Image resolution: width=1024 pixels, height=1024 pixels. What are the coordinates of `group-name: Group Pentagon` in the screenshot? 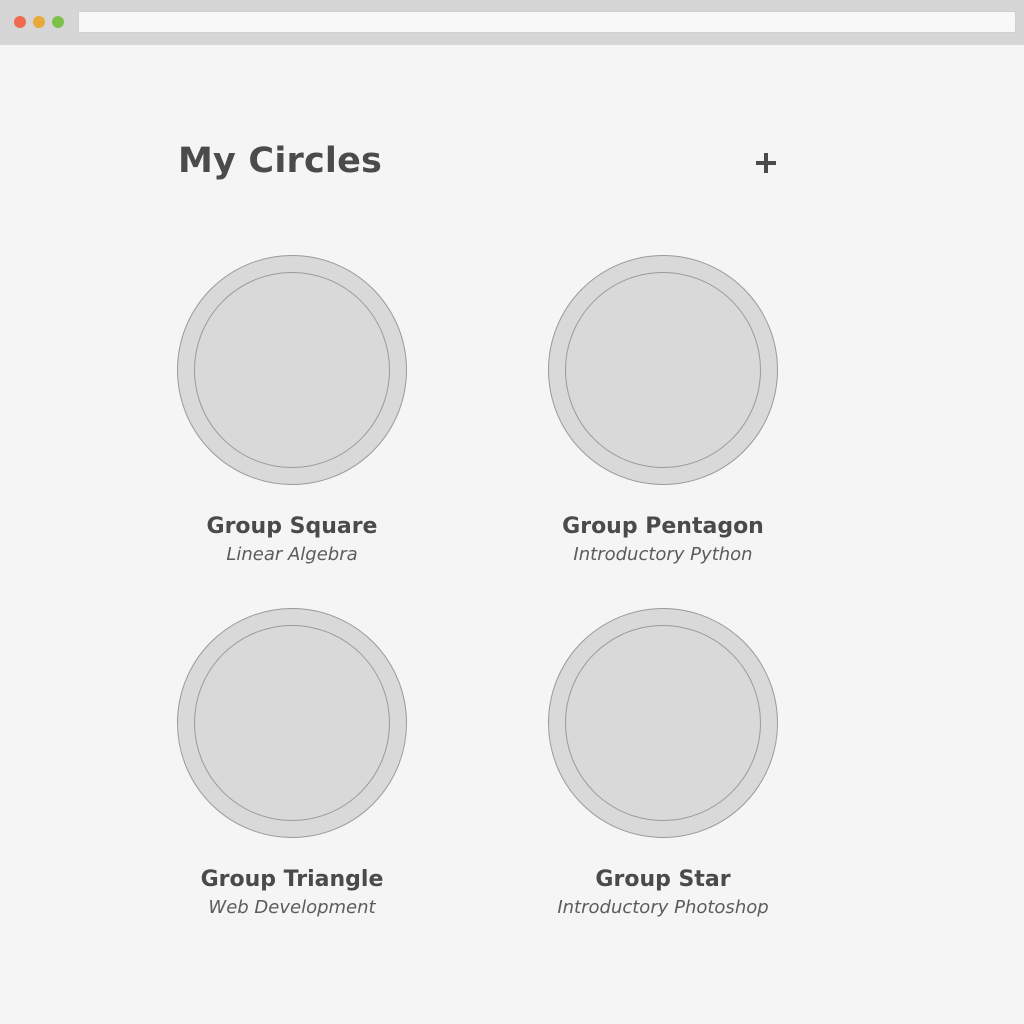 It's located at (663, 526).